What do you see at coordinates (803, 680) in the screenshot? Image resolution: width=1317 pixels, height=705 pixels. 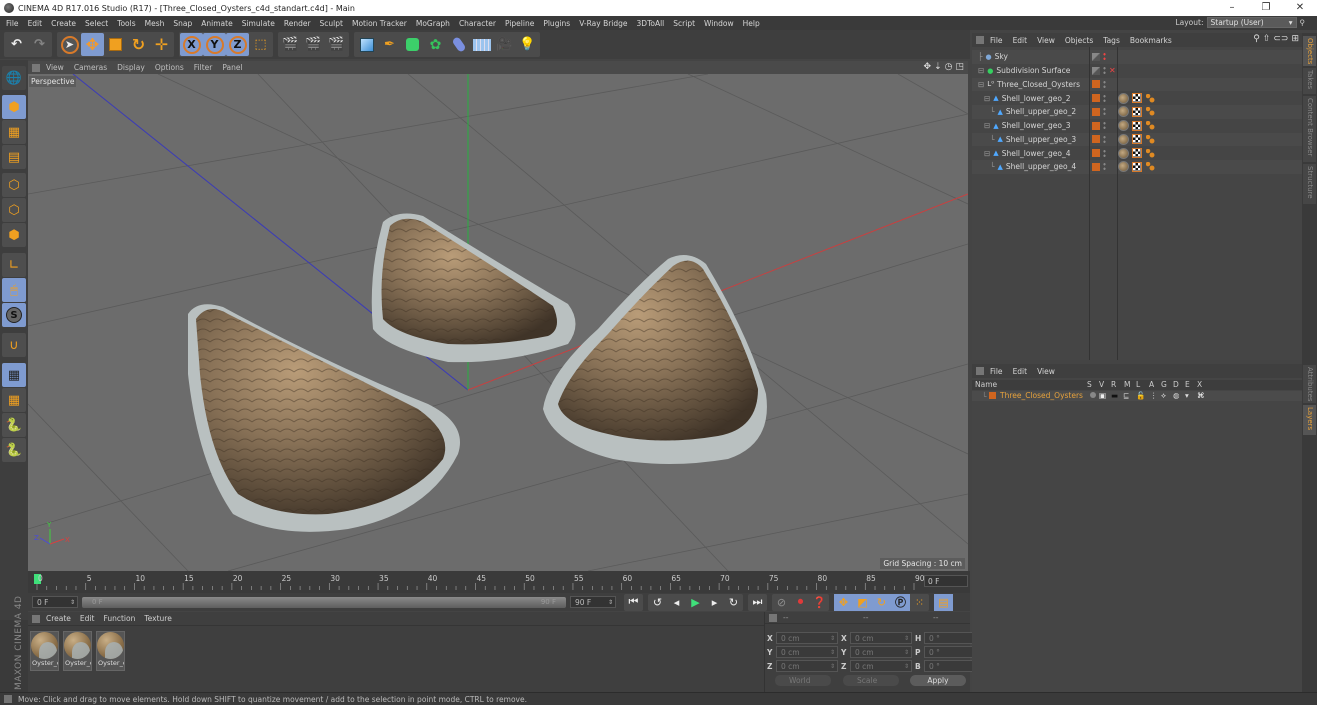 I see `coordinate-mode-dropdown: World` at bounding box center [803, 680].